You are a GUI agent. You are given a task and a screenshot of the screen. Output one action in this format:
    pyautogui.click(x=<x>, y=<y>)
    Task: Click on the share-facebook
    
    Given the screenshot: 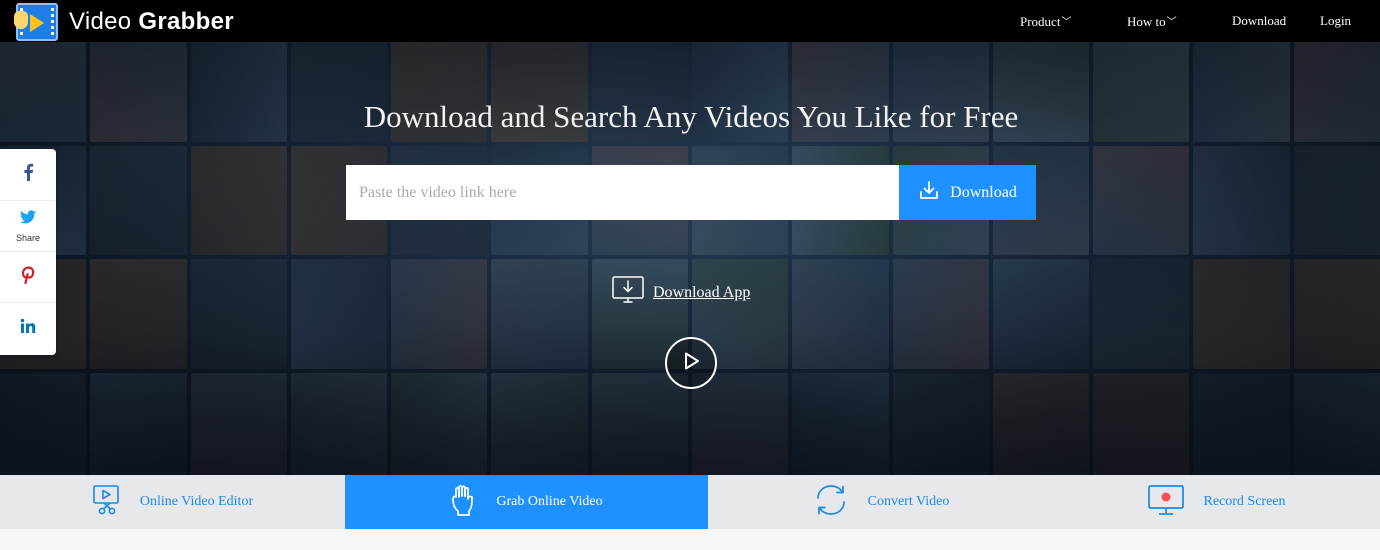 What is the action you would take?
    pyautogui.click(x=28, y=174)
    